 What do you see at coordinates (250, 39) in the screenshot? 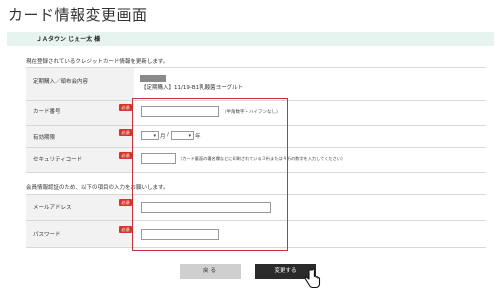
I see `user-greeting-bar: ＪＡタウン じぇー太 様` at bounding box center [250, 39].